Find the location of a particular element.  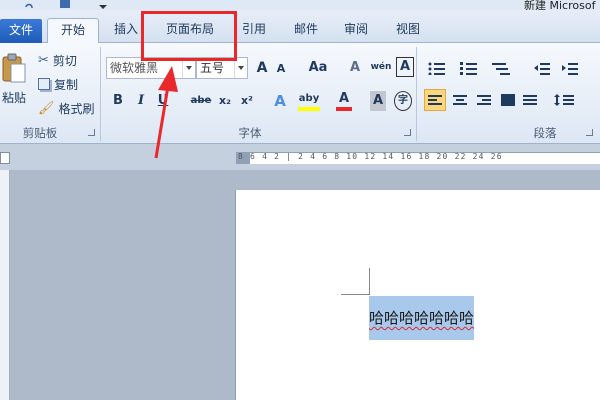

superscript-button: x² is located at coordinates (247, 101).